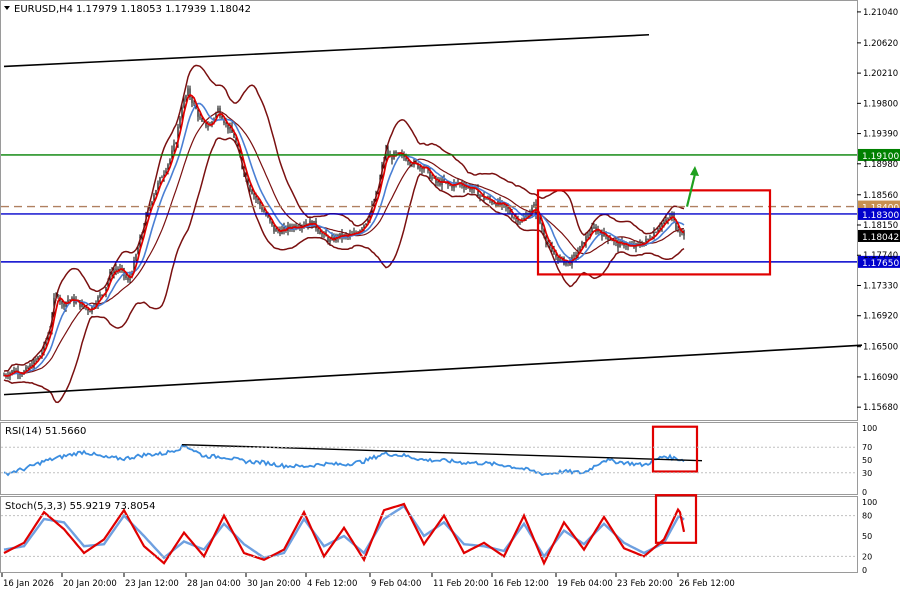  Describe the element at coordinates (869, 502) in the screenshot. I see `stoch-tick-label: 100` at that location.